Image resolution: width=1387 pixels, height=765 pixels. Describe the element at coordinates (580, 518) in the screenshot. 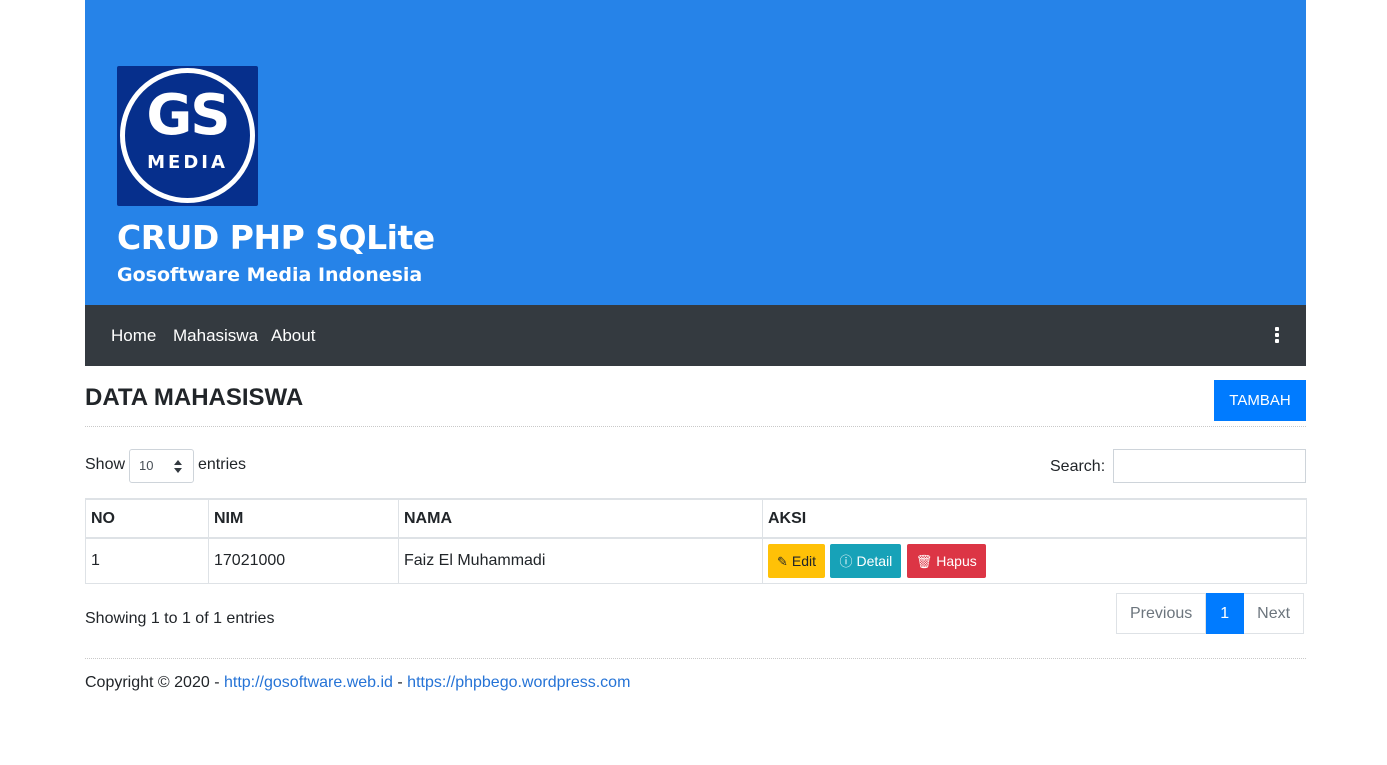

I see `header-nama: NAMA` at that location.